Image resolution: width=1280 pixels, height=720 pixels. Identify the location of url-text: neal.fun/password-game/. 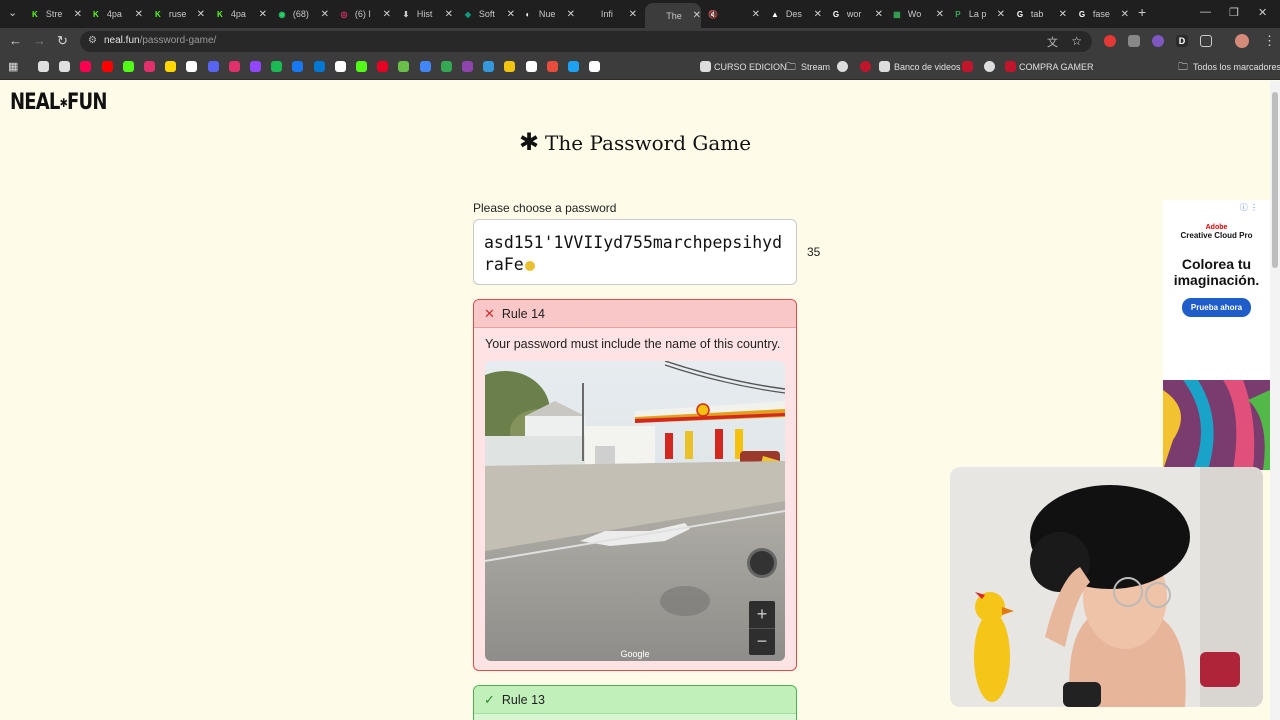
(160, 40).